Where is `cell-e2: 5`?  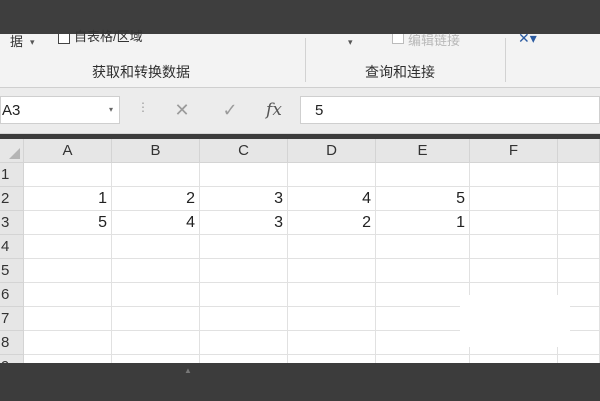
cell-e2: 5 is located at coordinates (423, 199).